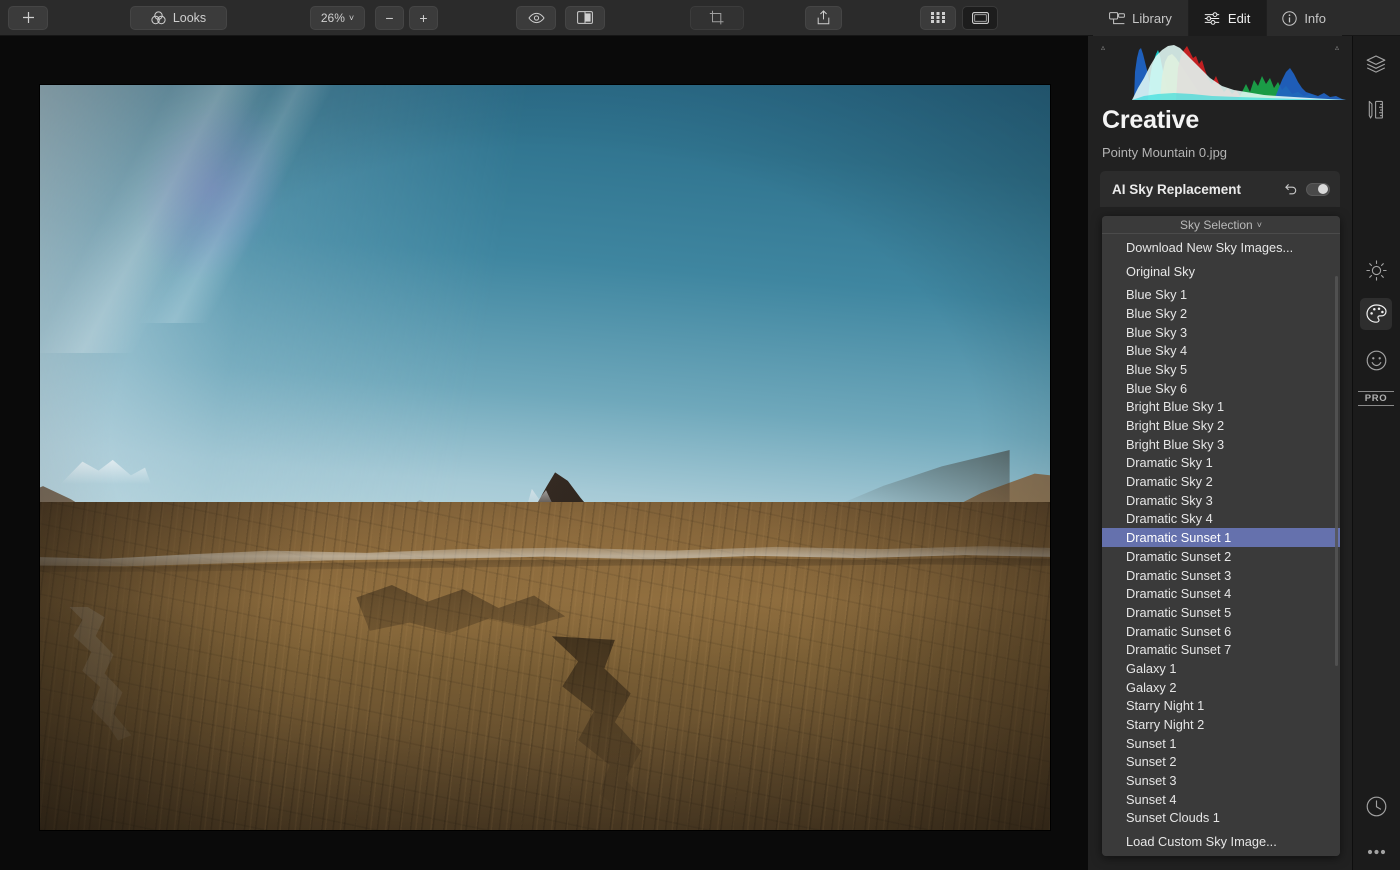 Image resolution: width=1400 pixels, height=870 pixels. I want to click on top-toolbar: Looks 26% ˅ − + Library Edit Info, so click(700, 18).